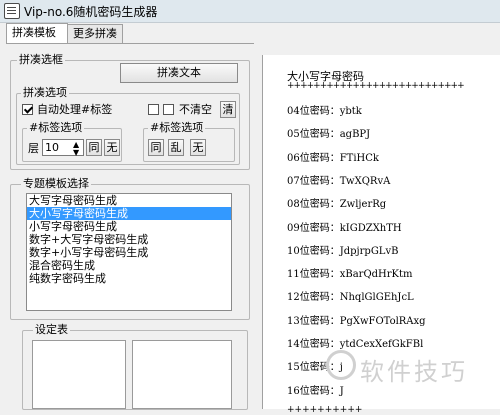 The height and width of the screenshot is (415, 500). Describe the element at coordinates (112, 147) in the screenshot. I see `none-button-1: 无` at that location.